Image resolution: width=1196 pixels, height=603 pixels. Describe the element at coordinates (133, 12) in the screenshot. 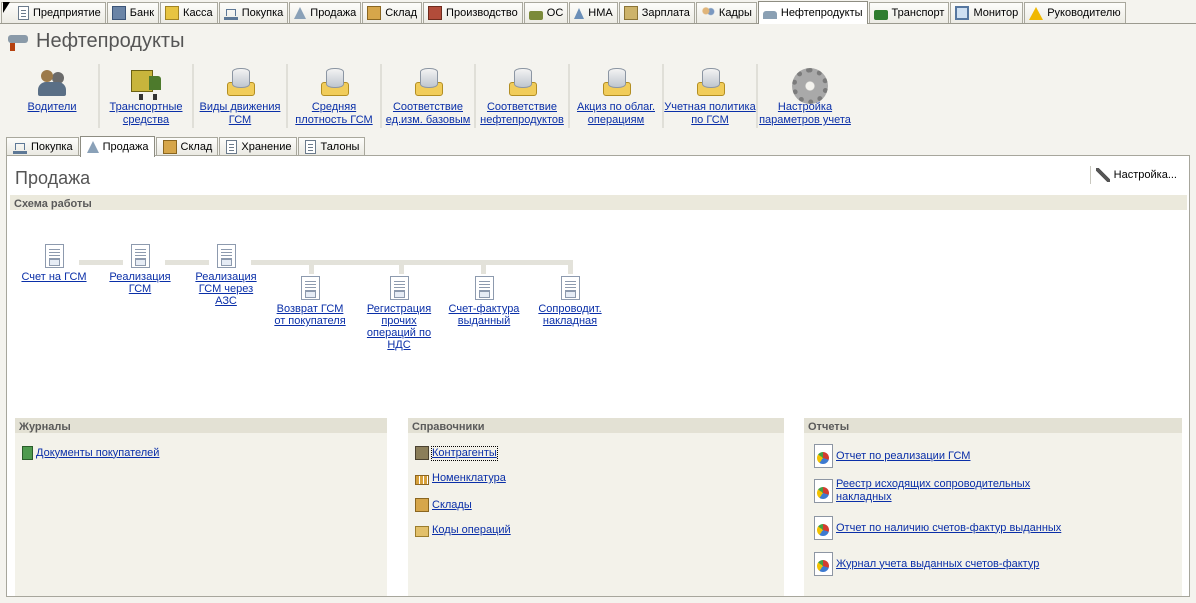

I see `tab-bank: Банк` at that location.